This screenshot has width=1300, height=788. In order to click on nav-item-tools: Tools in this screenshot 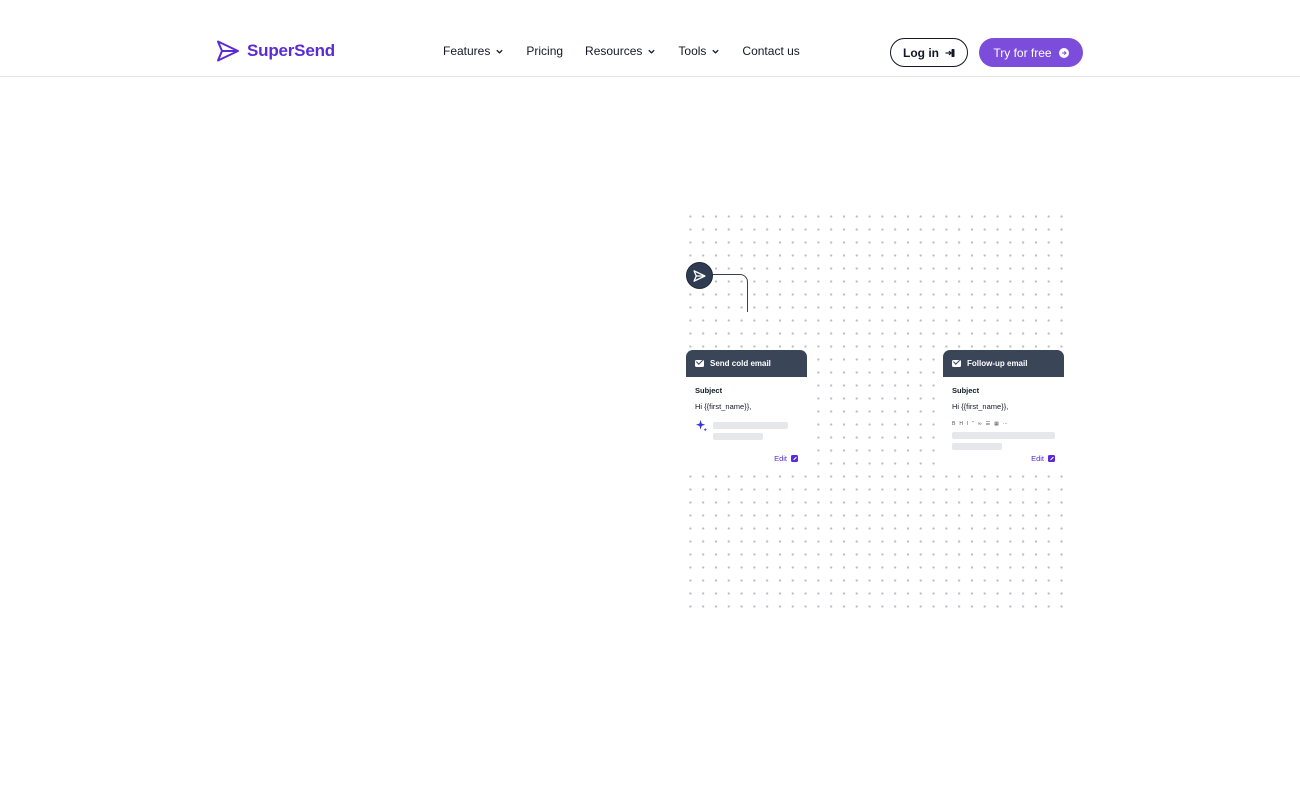, I will do `click(699, 51)`.